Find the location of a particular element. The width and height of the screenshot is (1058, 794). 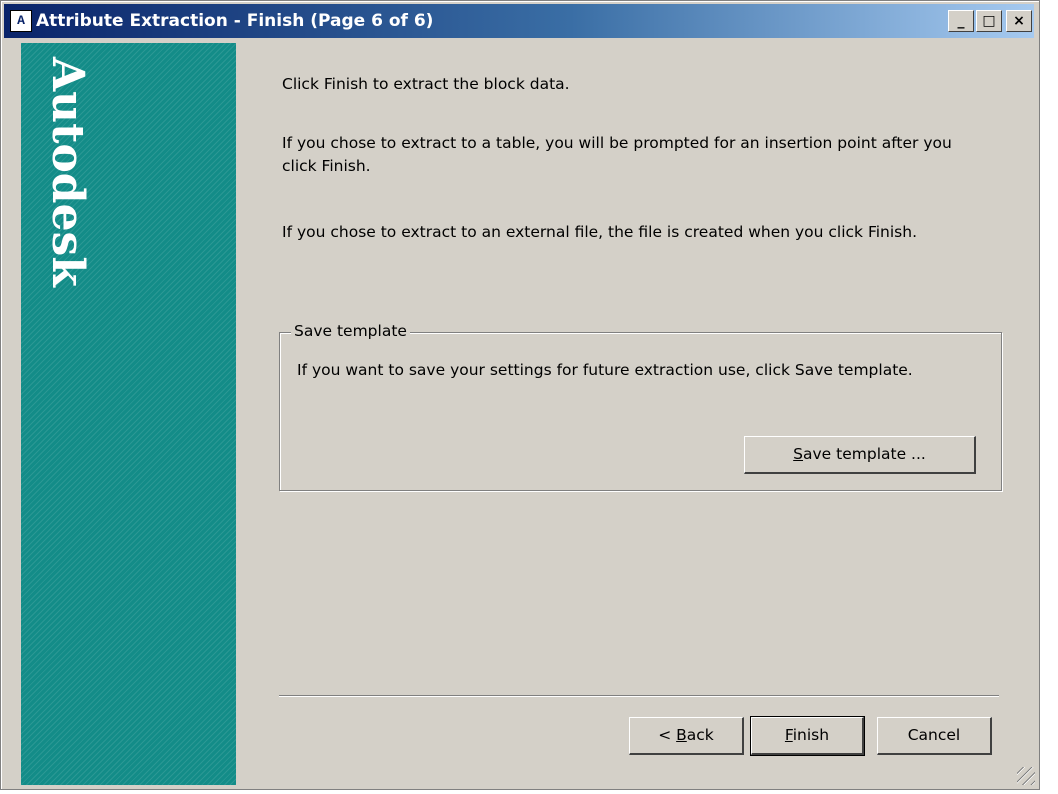

minimize-button: _ is located at coordinates (961, 21).